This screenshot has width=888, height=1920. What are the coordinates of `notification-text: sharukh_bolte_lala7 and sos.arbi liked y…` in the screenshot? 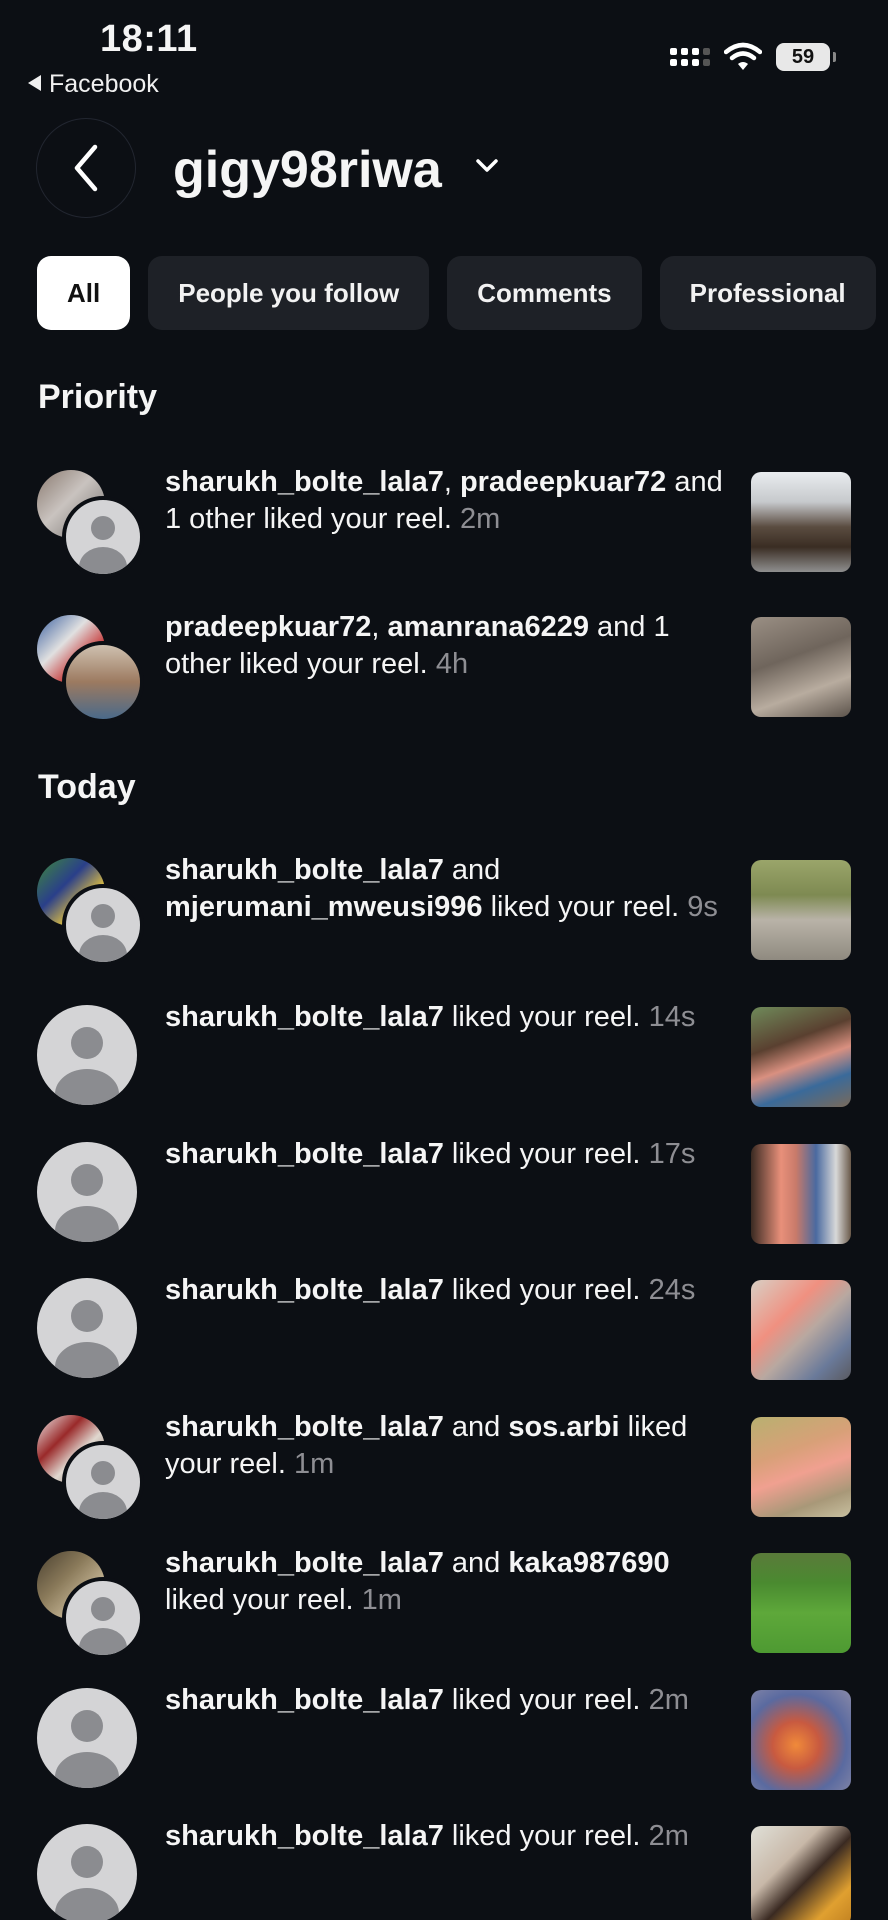 It's located at (426, 1445).